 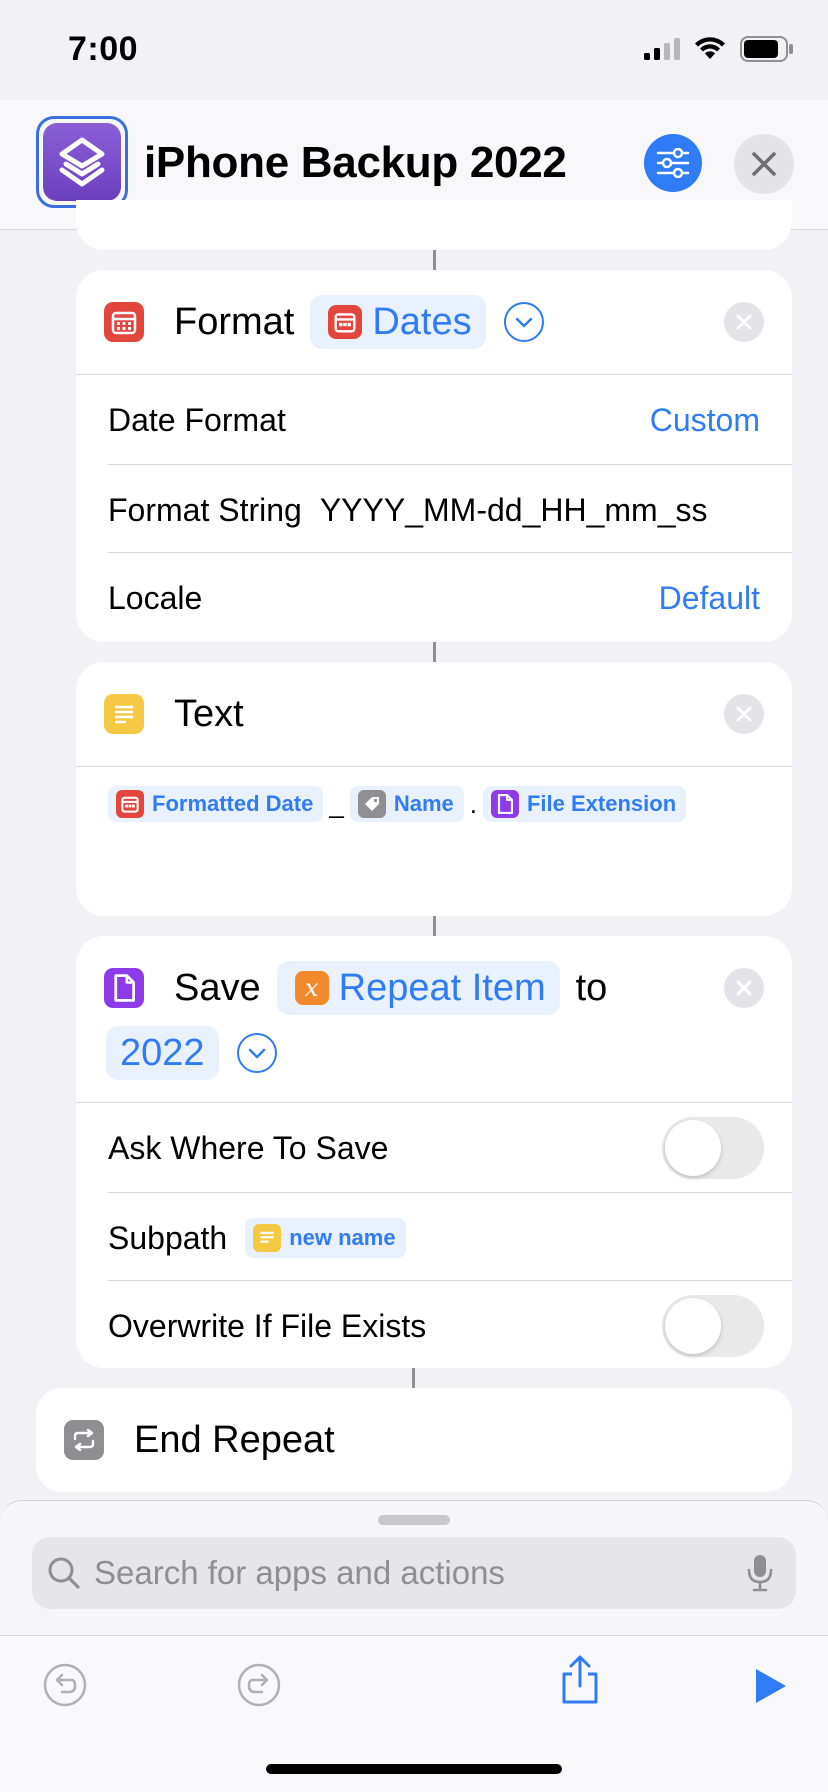 What do you see at coordinates (259, 1685) in the screenshot?
I see `redo-icon` at bounding box center [259, 1685].